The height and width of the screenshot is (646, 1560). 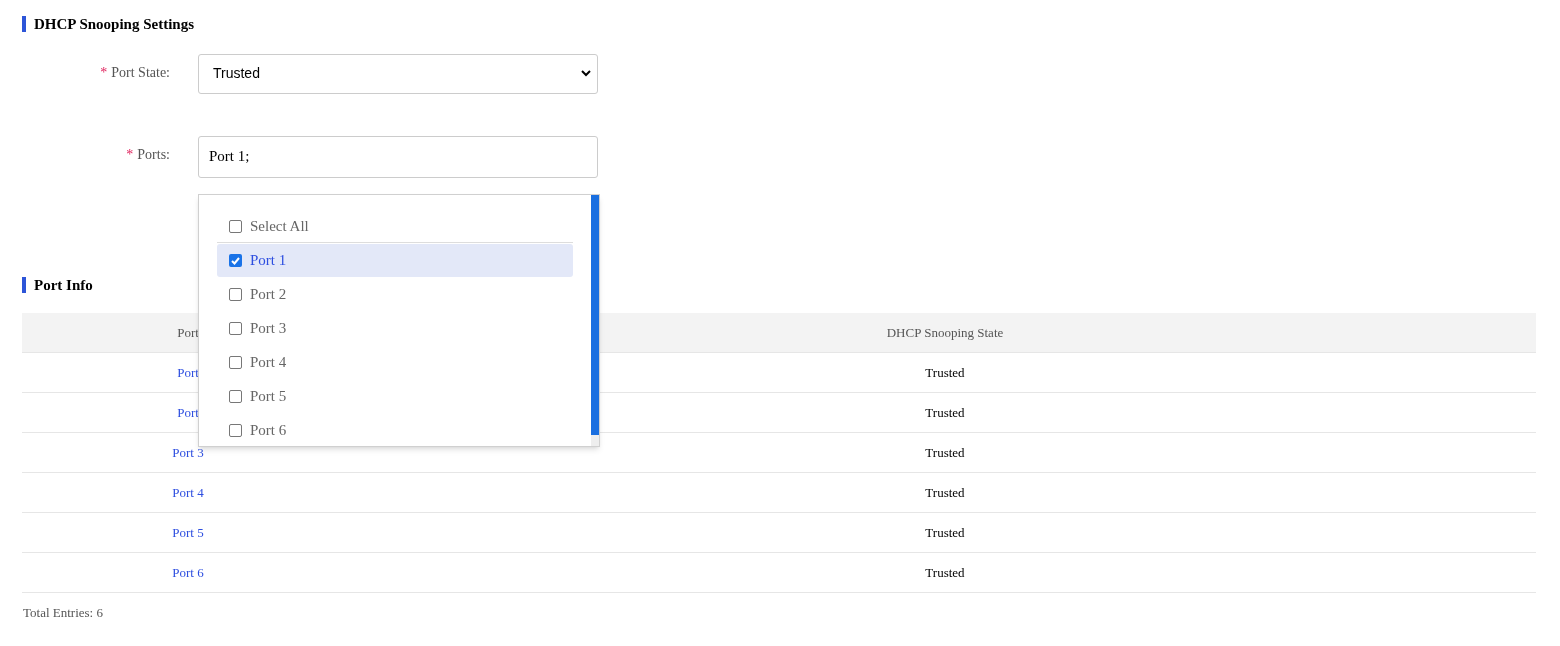 What do you see at coordinates (395, 226) in the screenshot?
I see `port-option: Select All` at bounding box center [395, 226].